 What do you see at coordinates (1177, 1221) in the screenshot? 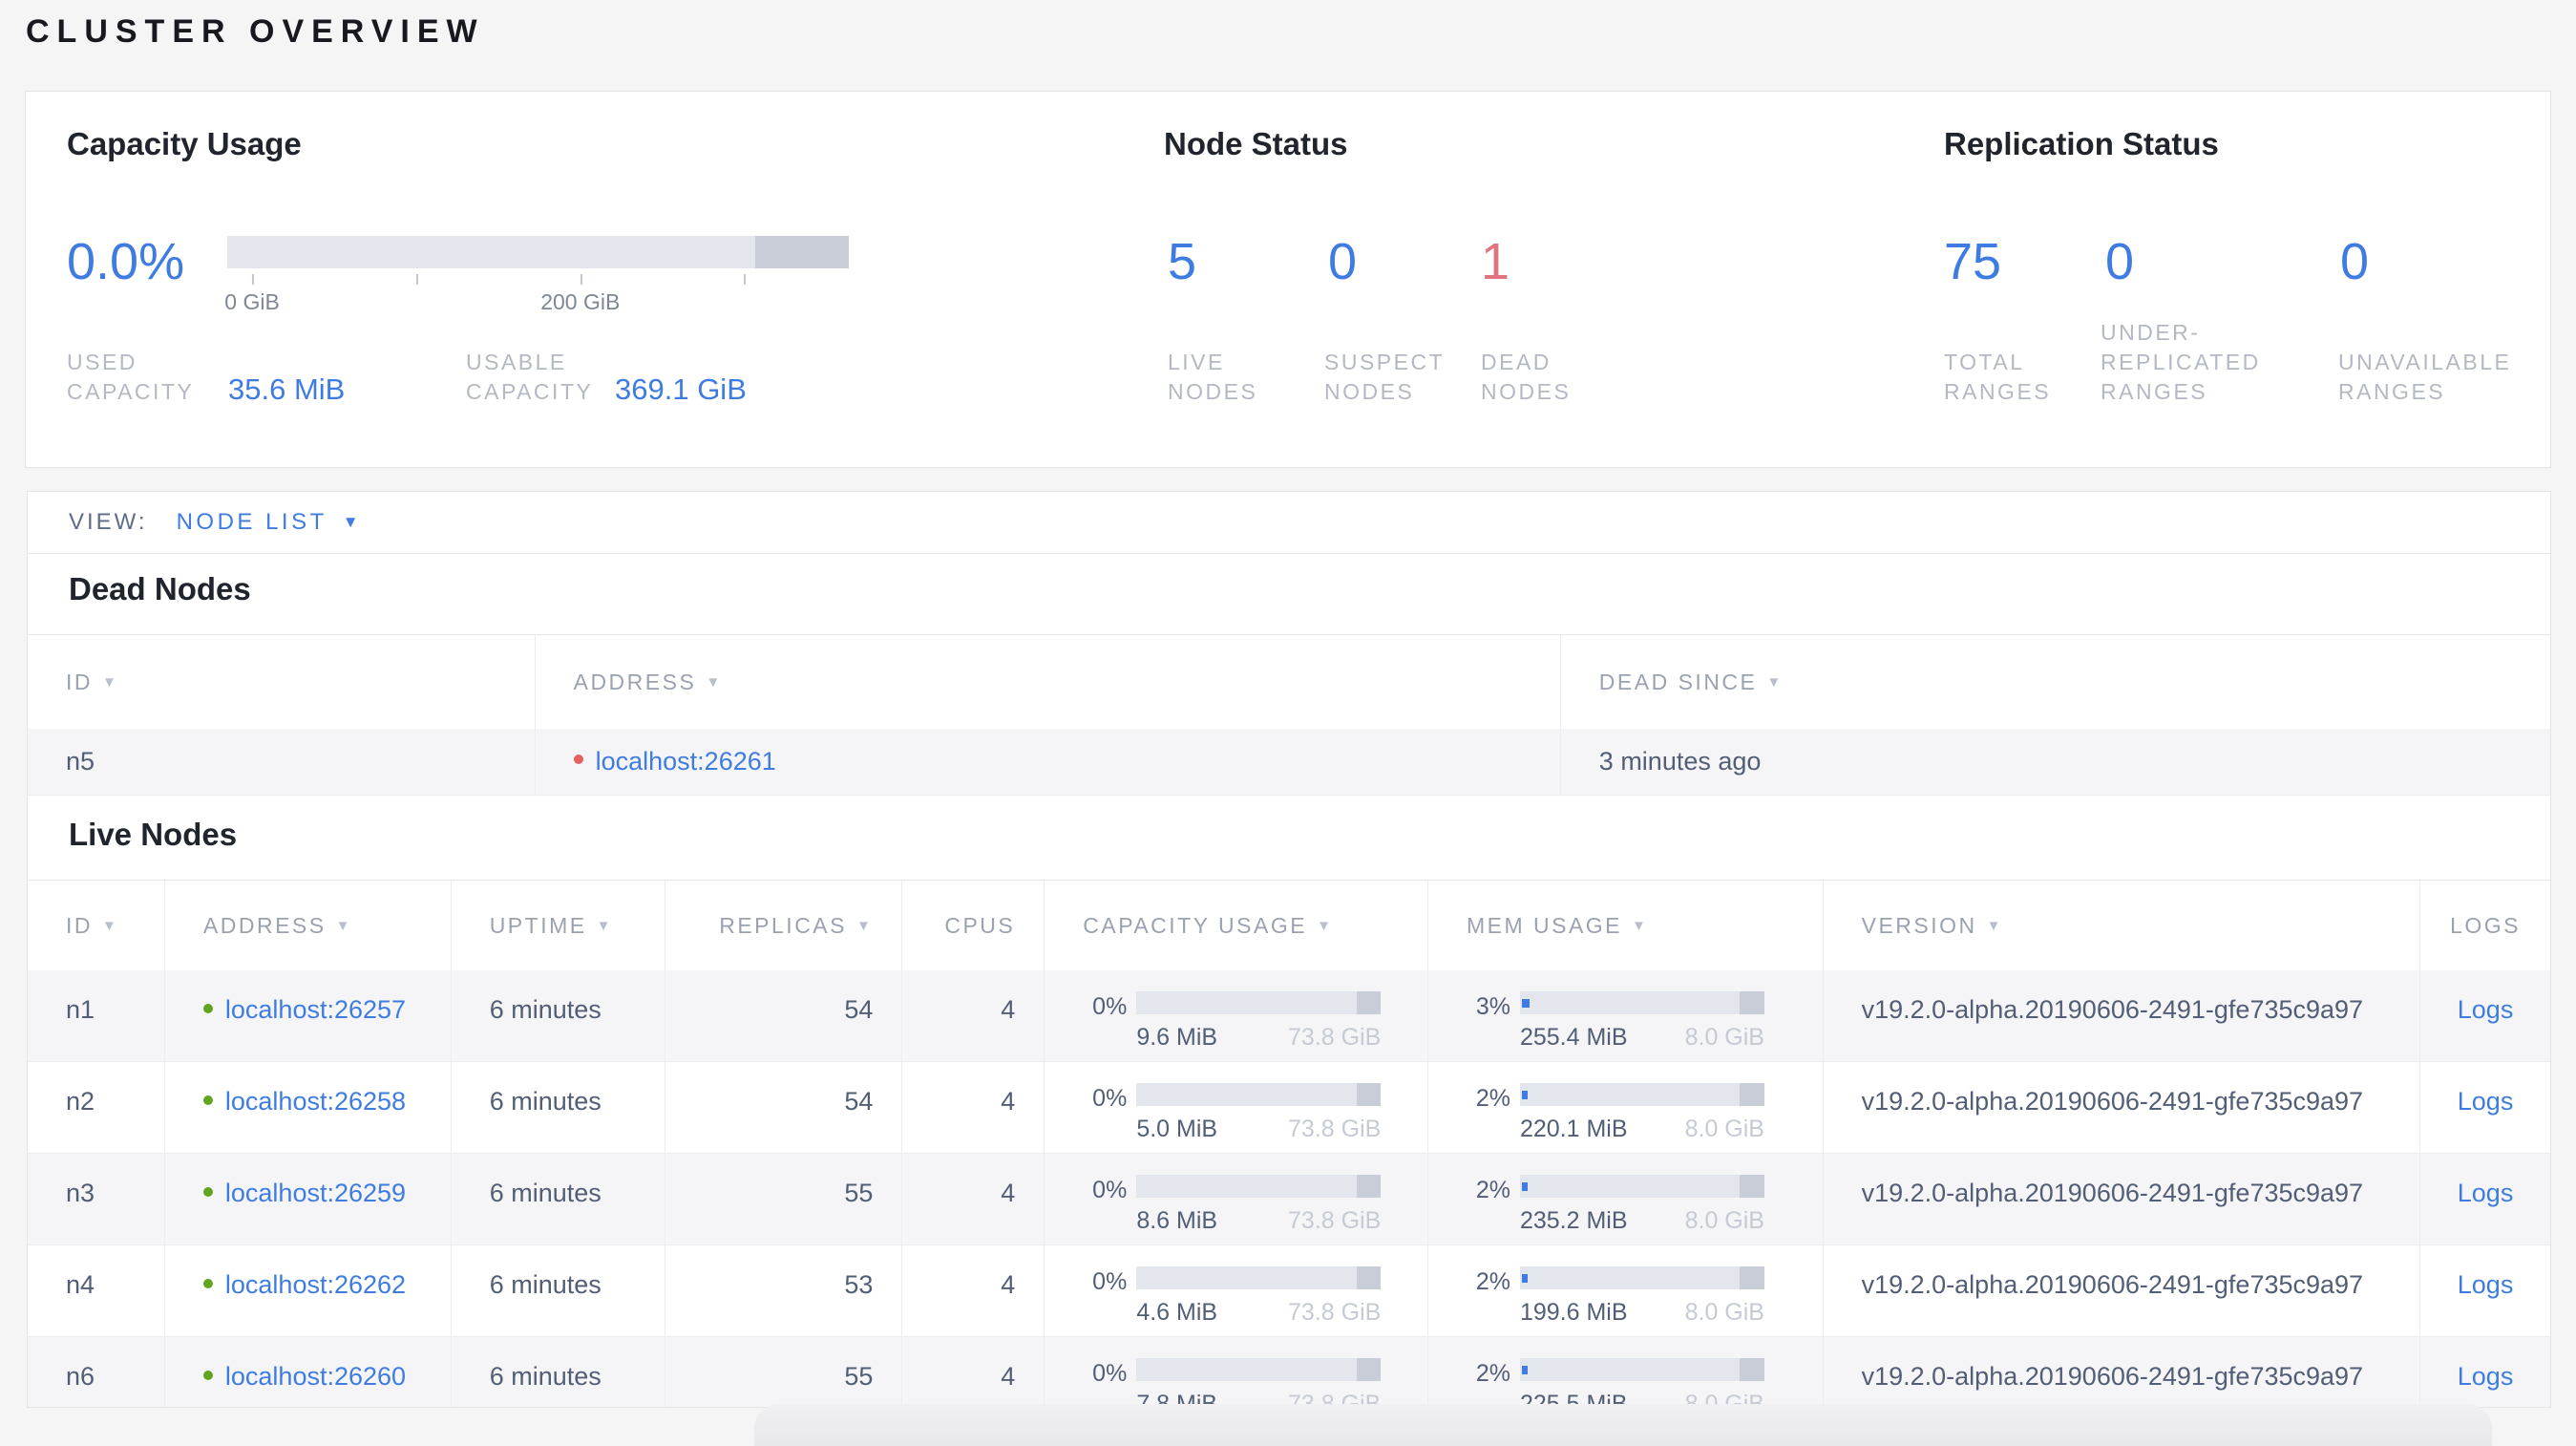
I see `usage-used-value: 8.6 MiB` at bounding box center [1177, 1221].